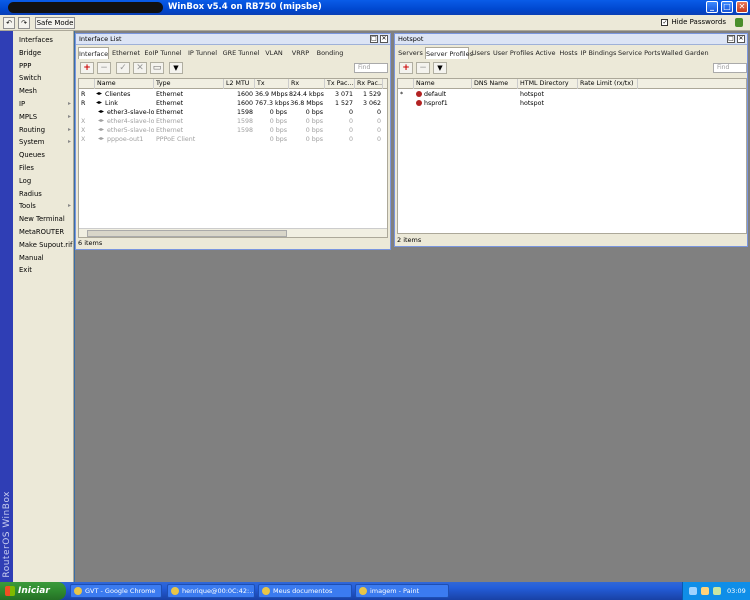 The image size is (750, 600). Describe the element at coordinates (305, 591) in the screenshot. I see `taskbar-task-3: Meus documentos` at that location.